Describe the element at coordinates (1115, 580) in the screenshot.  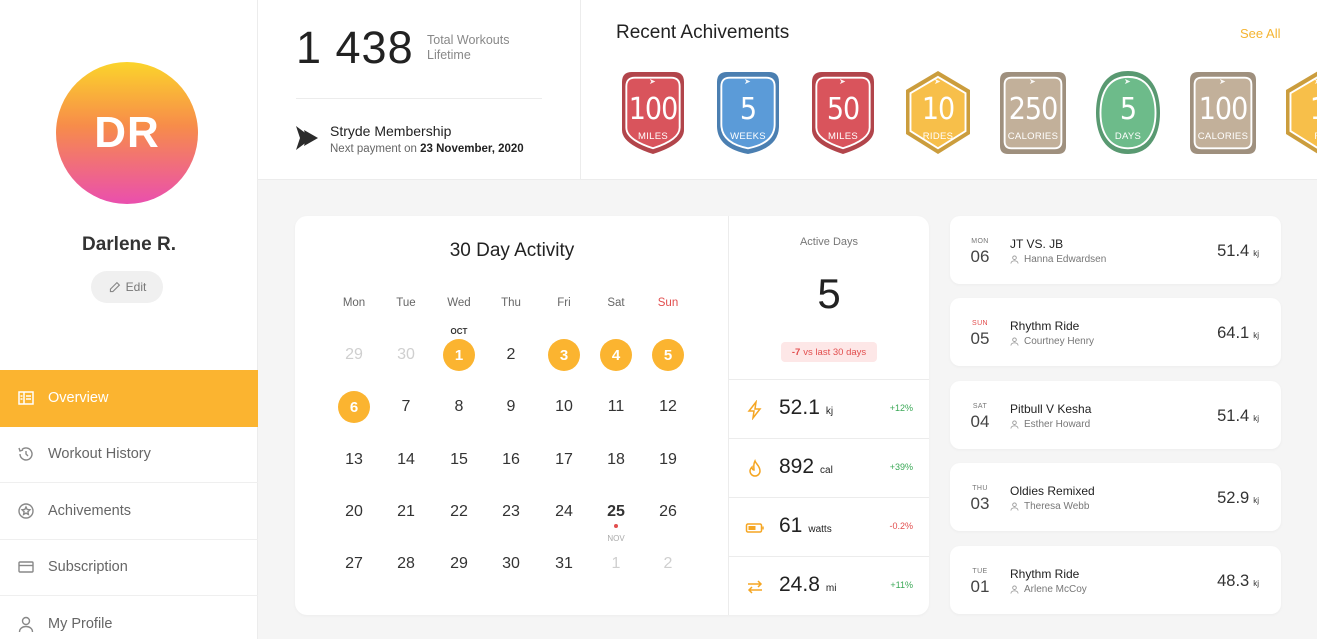
I see `workout-list-item: TUE 01 Rhythm Ride Arlene McCoy 48.3 kj` at that location.